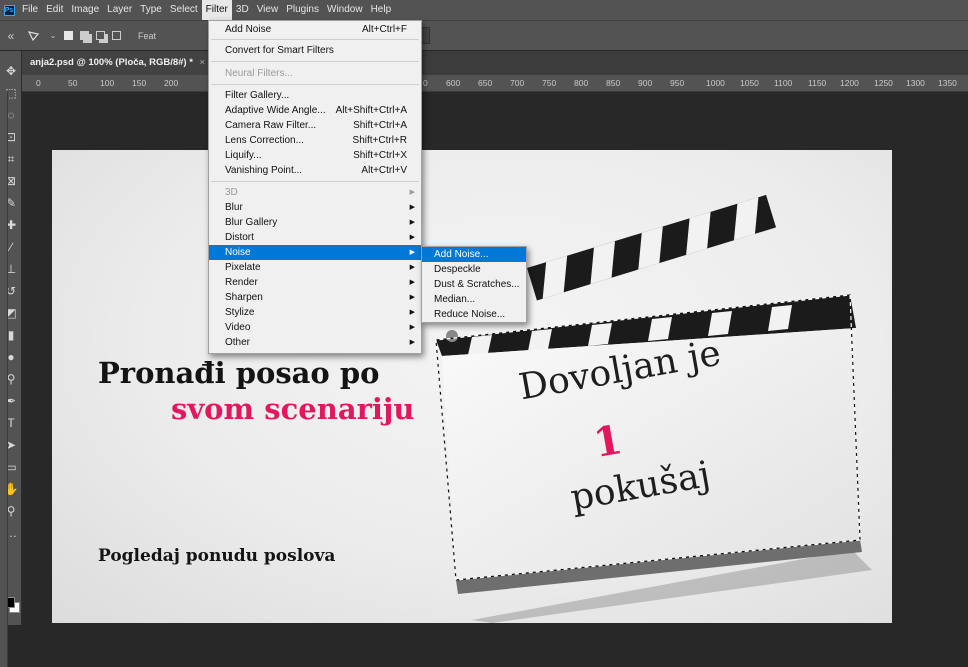 This screenshot has width=968, height=667. Describe the element at coordinates (30, 10) in the screenshot. I see `menu-file: File` at that location.